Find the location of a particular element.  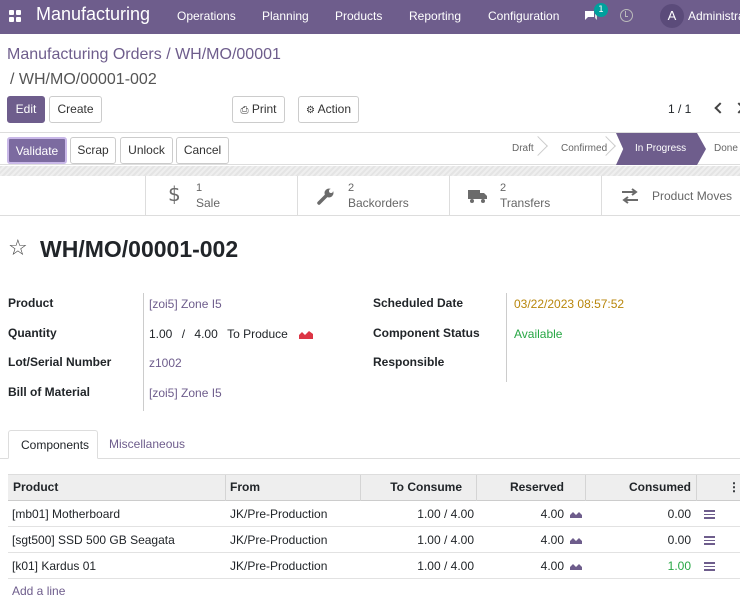

smart-button-transfers: 2 Transfers is located at coordinates (525, 196).